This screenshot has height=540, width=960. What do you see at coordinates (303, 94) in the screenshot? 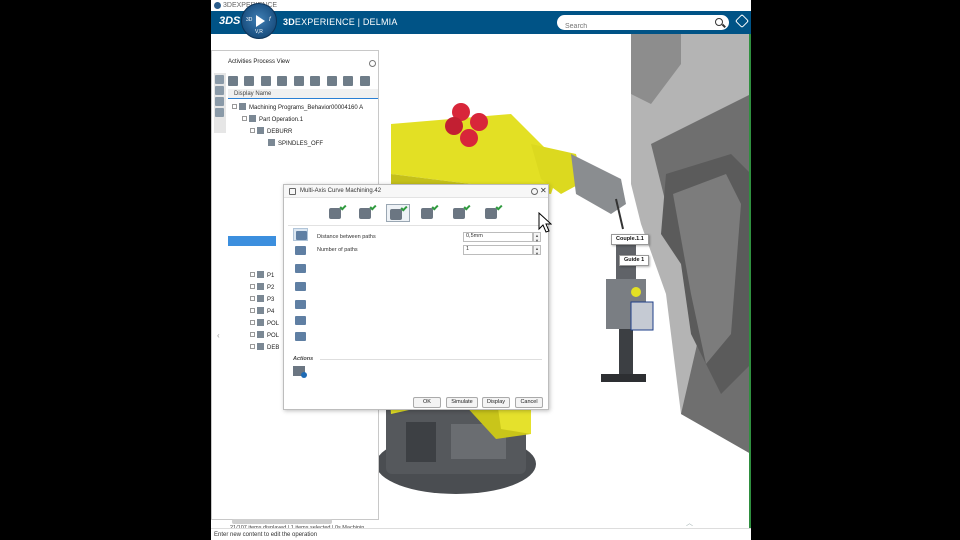
I see `column-header: Display Name` at bounding box center [303, 94].